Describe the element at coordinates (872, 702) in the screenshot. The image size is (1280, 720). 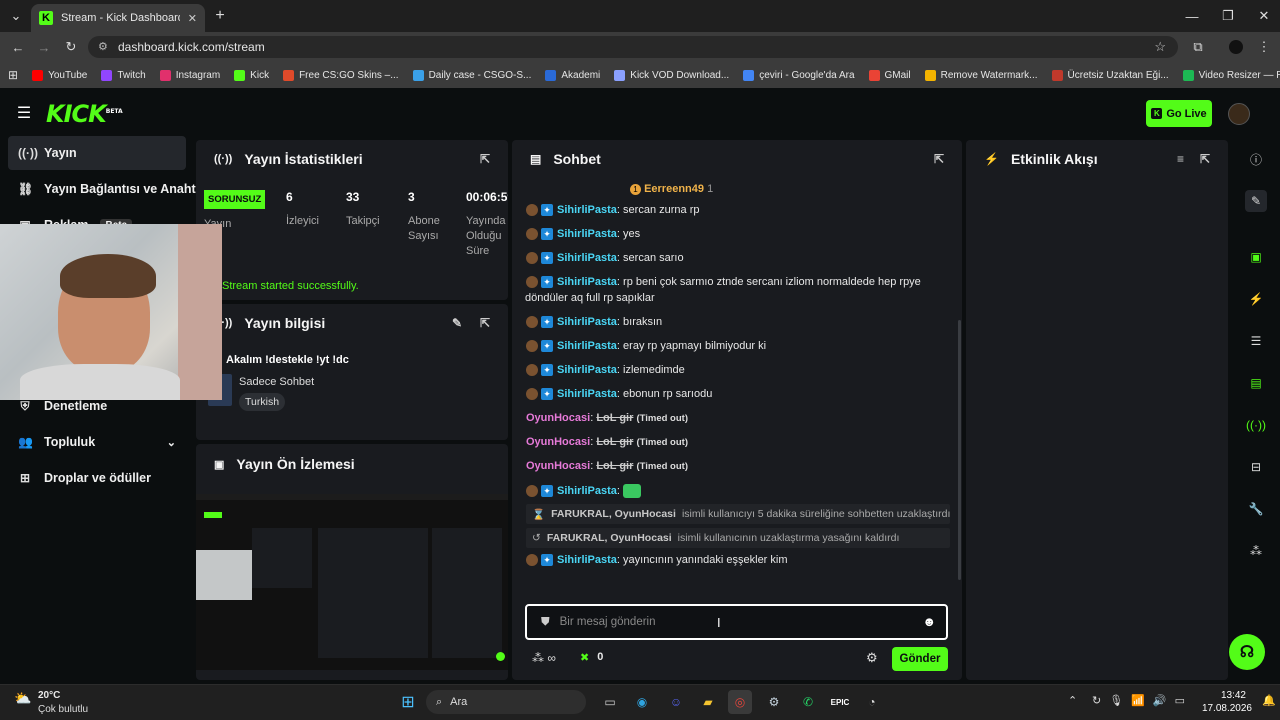
I see `obs-icon: ◔` at that location.